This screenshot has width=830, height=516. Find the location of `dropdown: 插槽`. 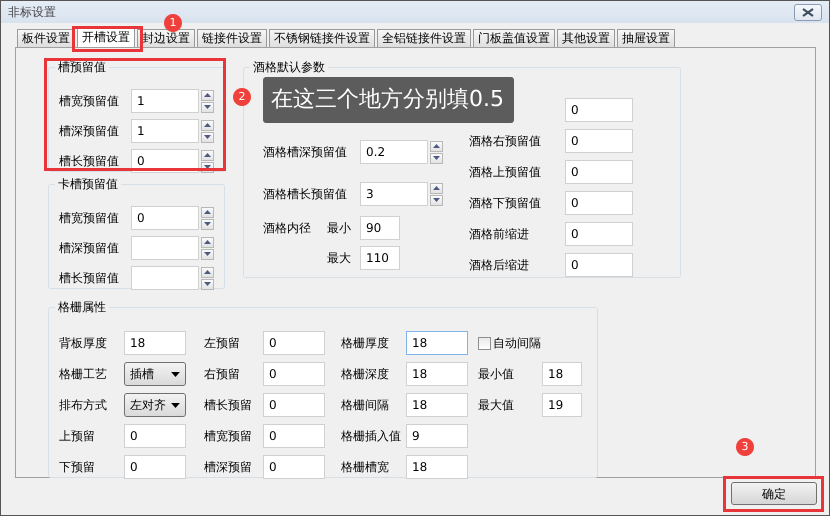

dropdown: 插槽 is located at coordinates (155, 374).